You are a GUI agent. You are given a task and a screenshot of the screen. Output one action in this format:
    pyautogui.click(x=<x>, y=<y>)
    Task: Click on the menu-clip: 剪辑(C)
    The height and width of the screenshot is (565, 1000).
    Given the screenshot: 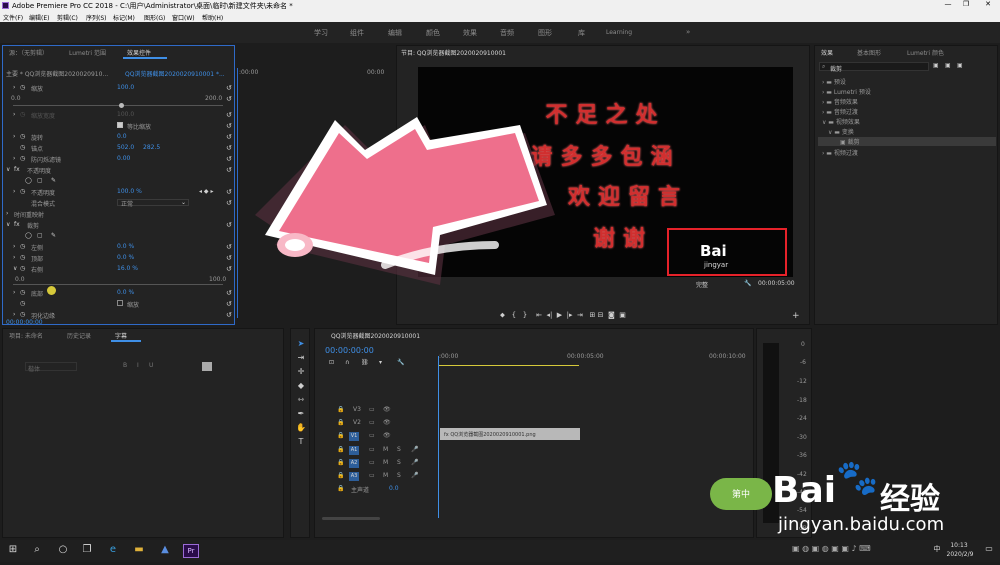 What is the action you would take?
    pyautogui.click(x=67, y=17)
    